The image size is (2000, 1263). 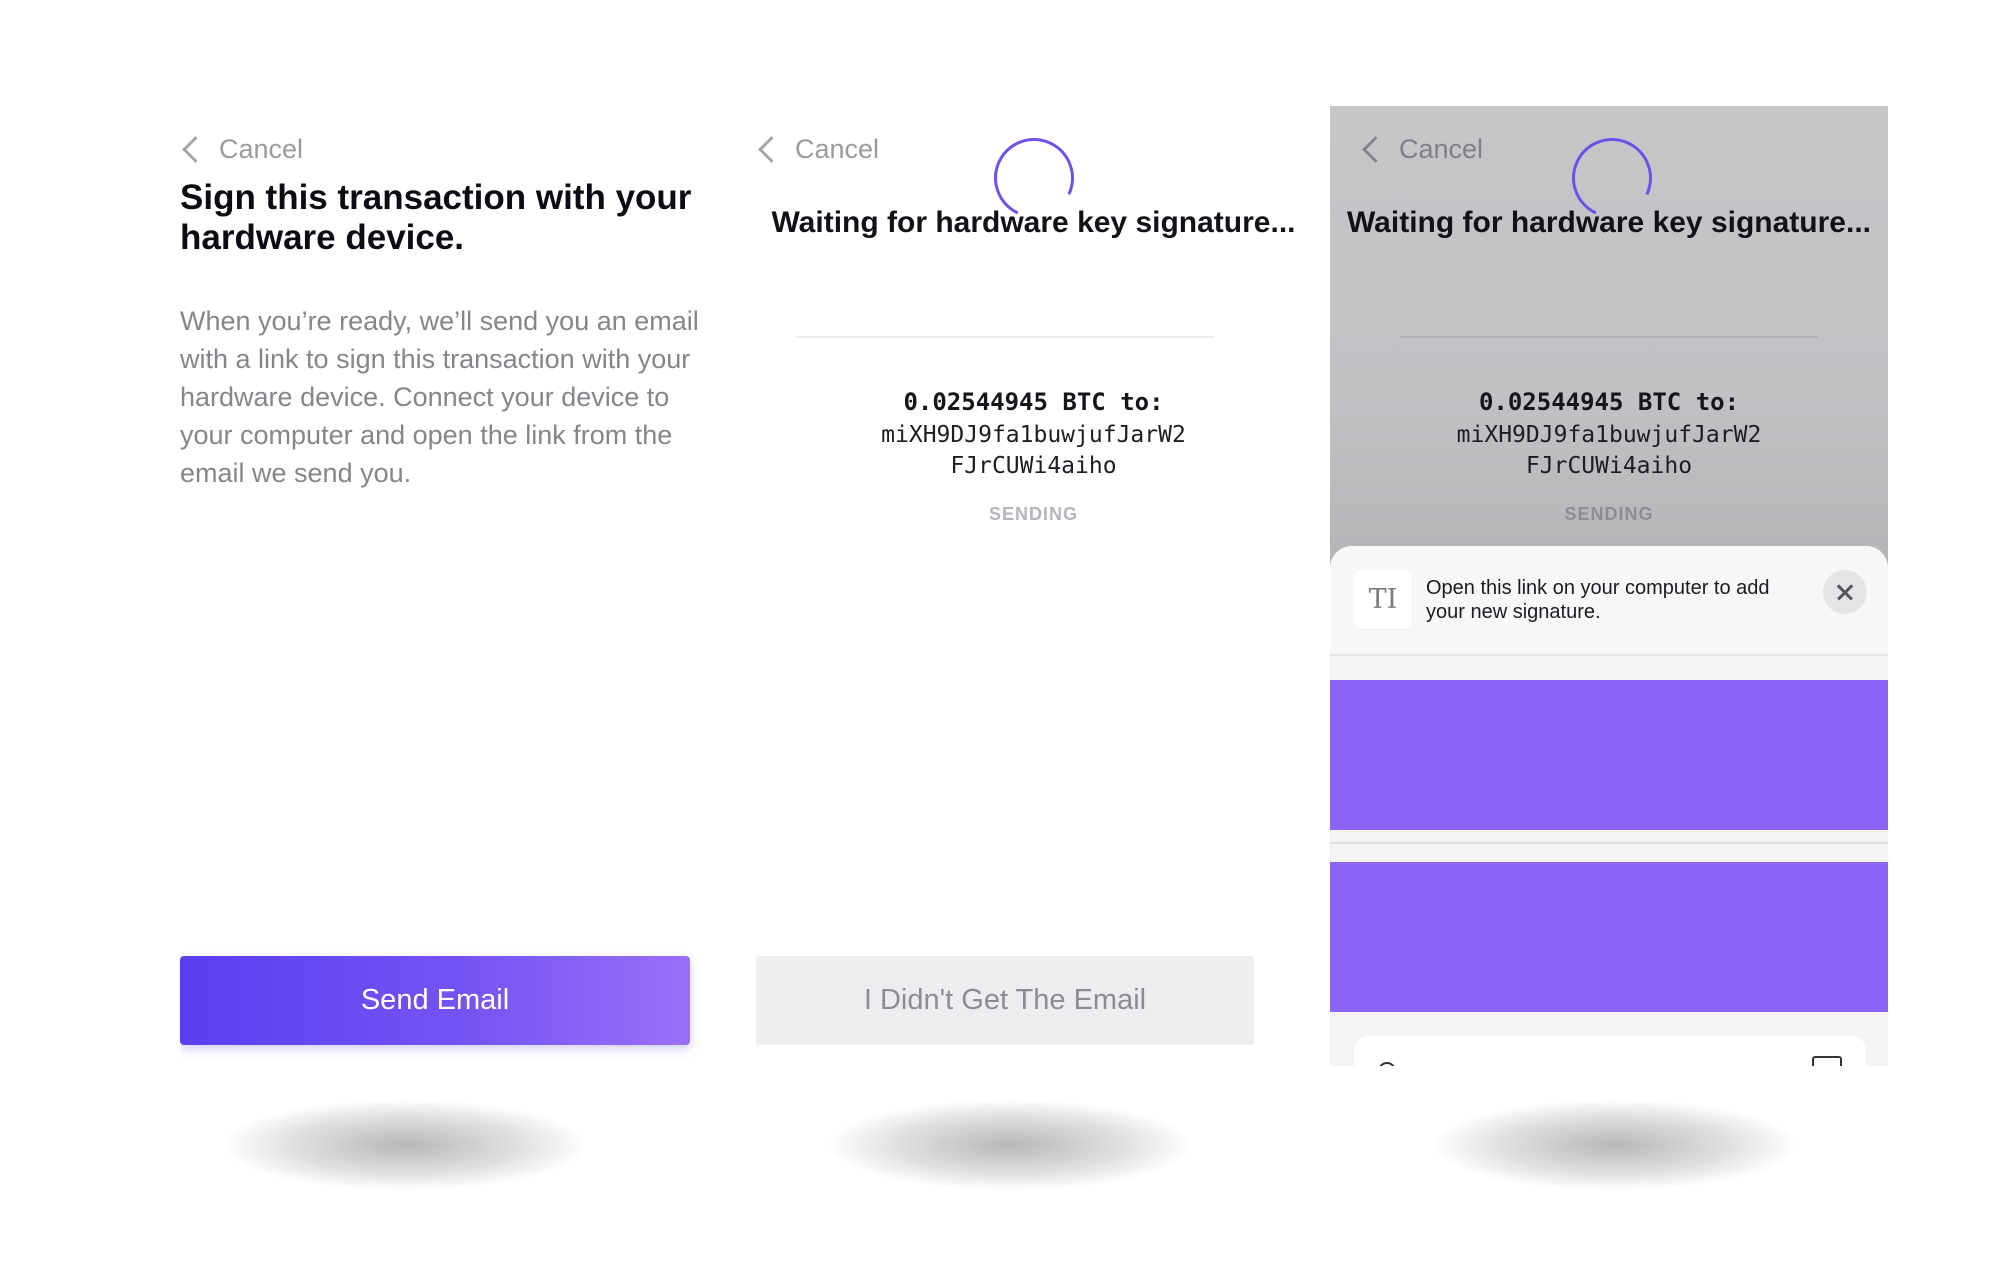 What do you see at coordinates (1610, 1051) in the screenshot?
I see `share-action-row` at bounding box center [1610, 1051].